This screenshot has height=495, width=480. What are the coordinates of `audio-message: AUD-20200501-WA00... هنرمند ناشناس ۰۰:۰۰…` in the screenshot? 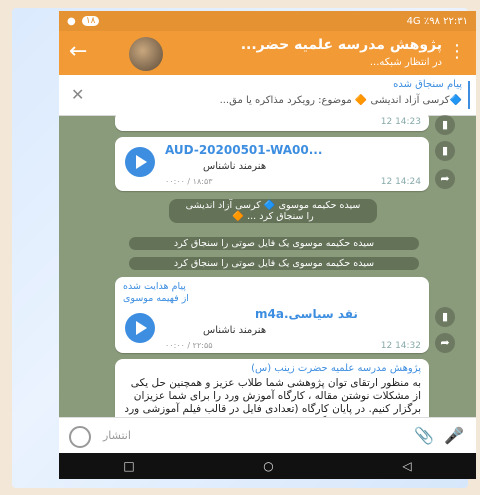 It's located at (272, 164).